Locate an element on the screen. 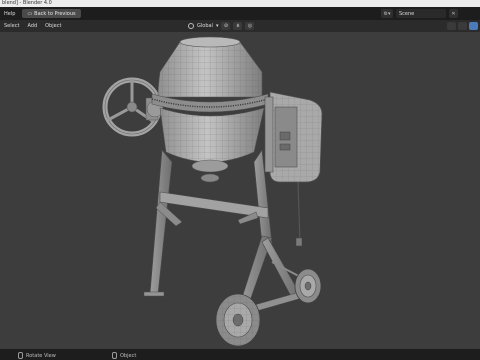 The image size is (480, 360). wheel-right is located at coordinates (308, 286).